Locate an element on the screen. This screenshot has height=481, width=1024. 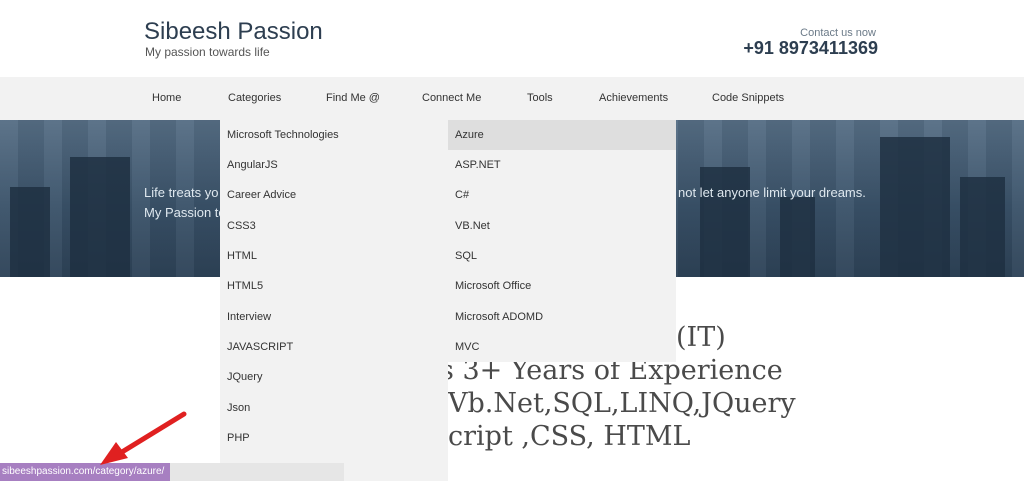
nav-item-categories: Categories is located at coordinates (254, 98).